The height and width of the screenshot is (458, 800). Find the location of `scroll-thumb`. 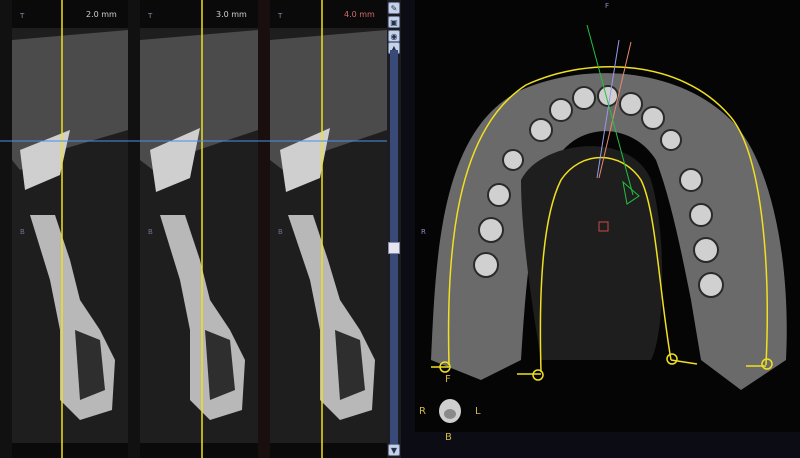

scroll-thumb is located at coordinates (394, 248).